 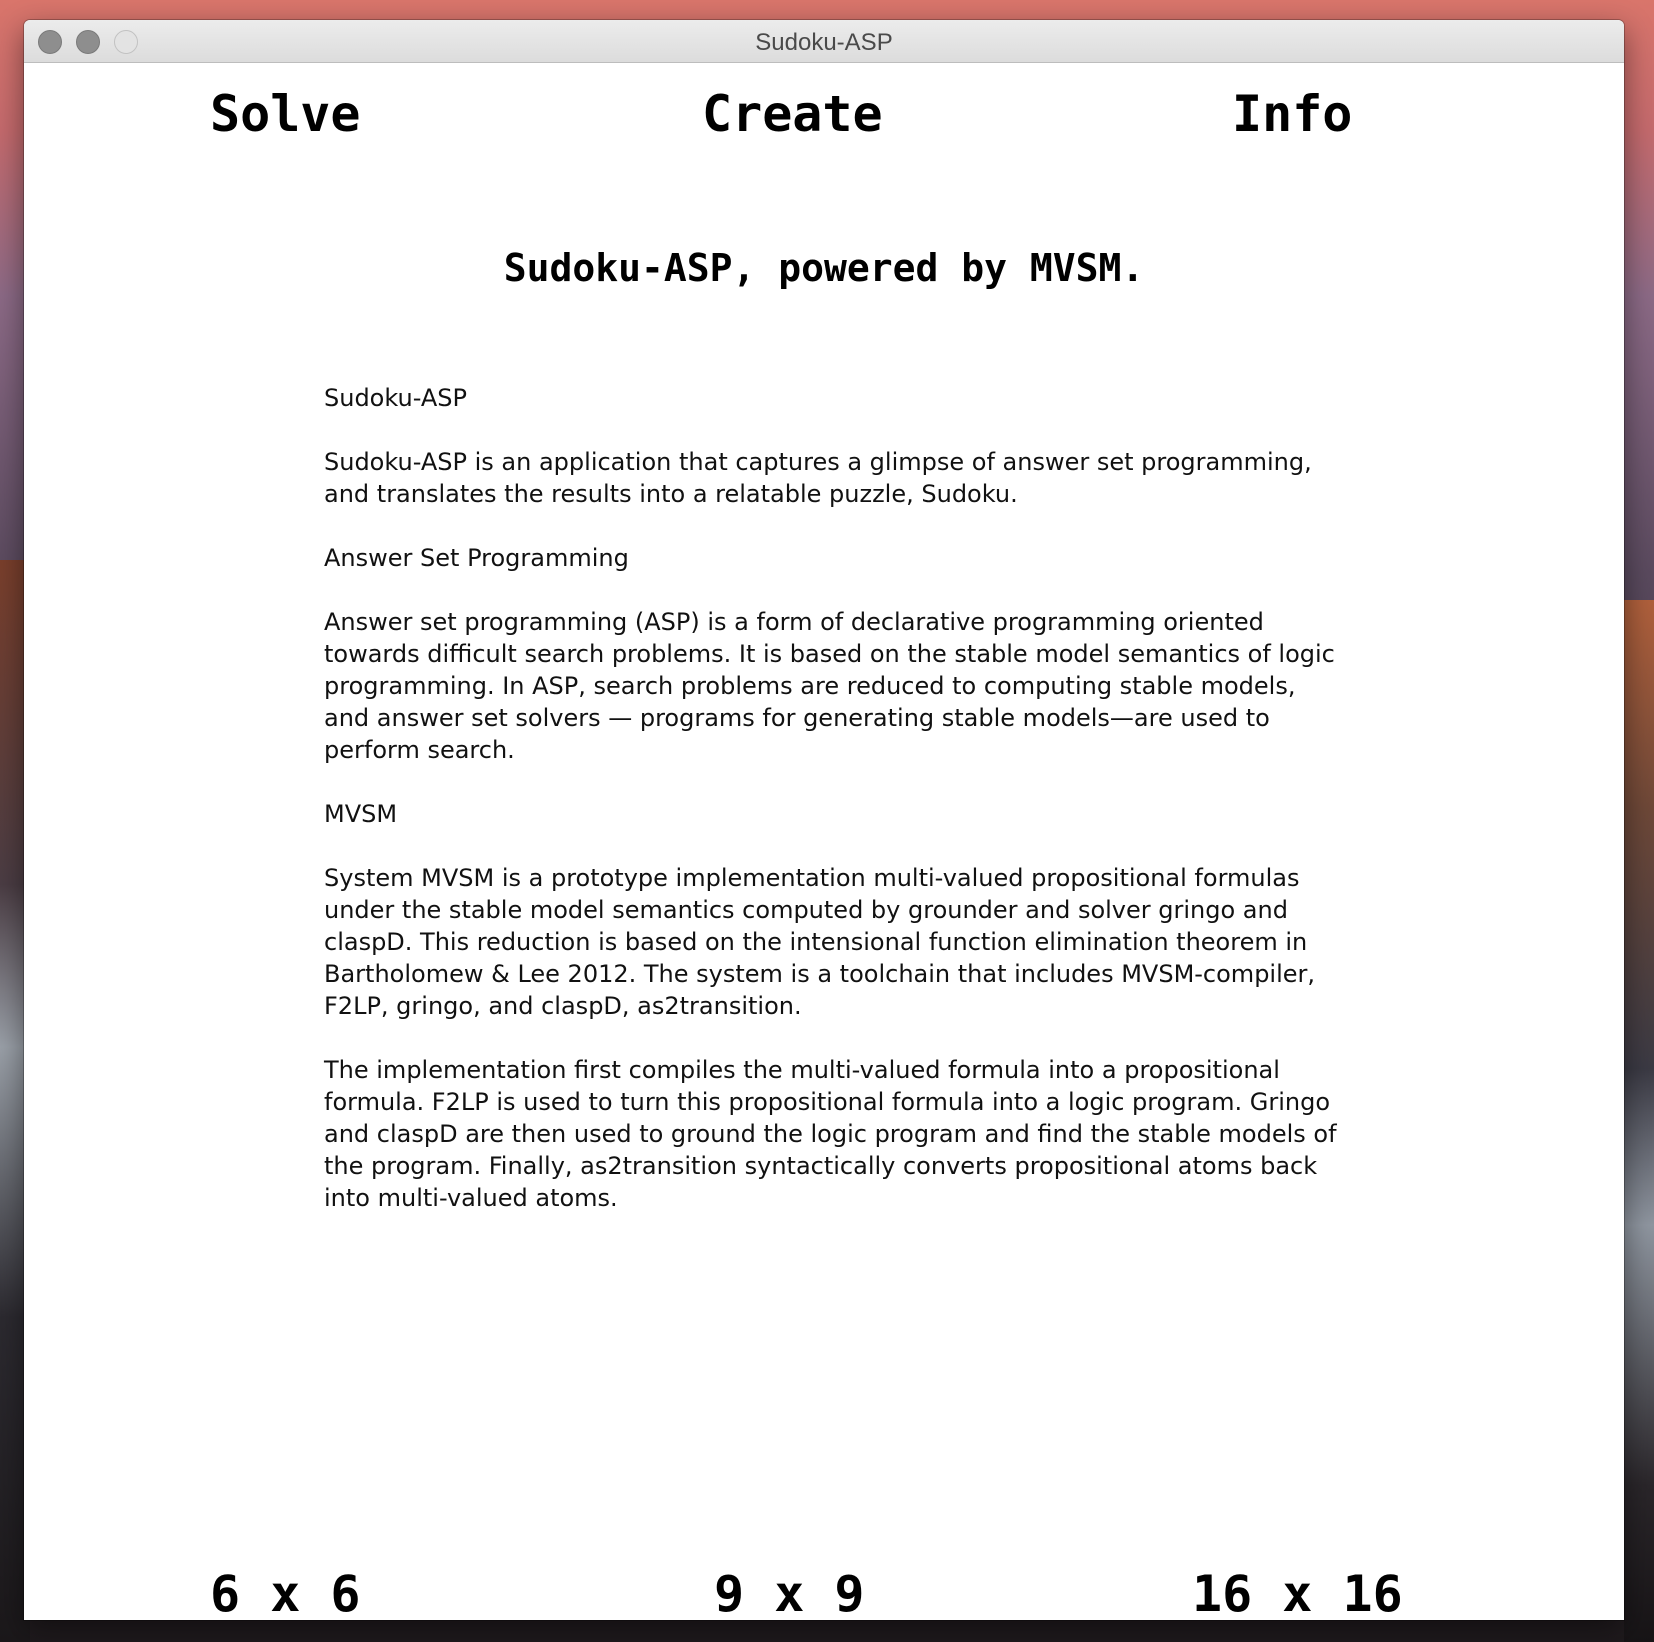 I want to click on bottom-nav: 6 x 6 9 x 9 16 x 16, so click(x=824, y=1592).